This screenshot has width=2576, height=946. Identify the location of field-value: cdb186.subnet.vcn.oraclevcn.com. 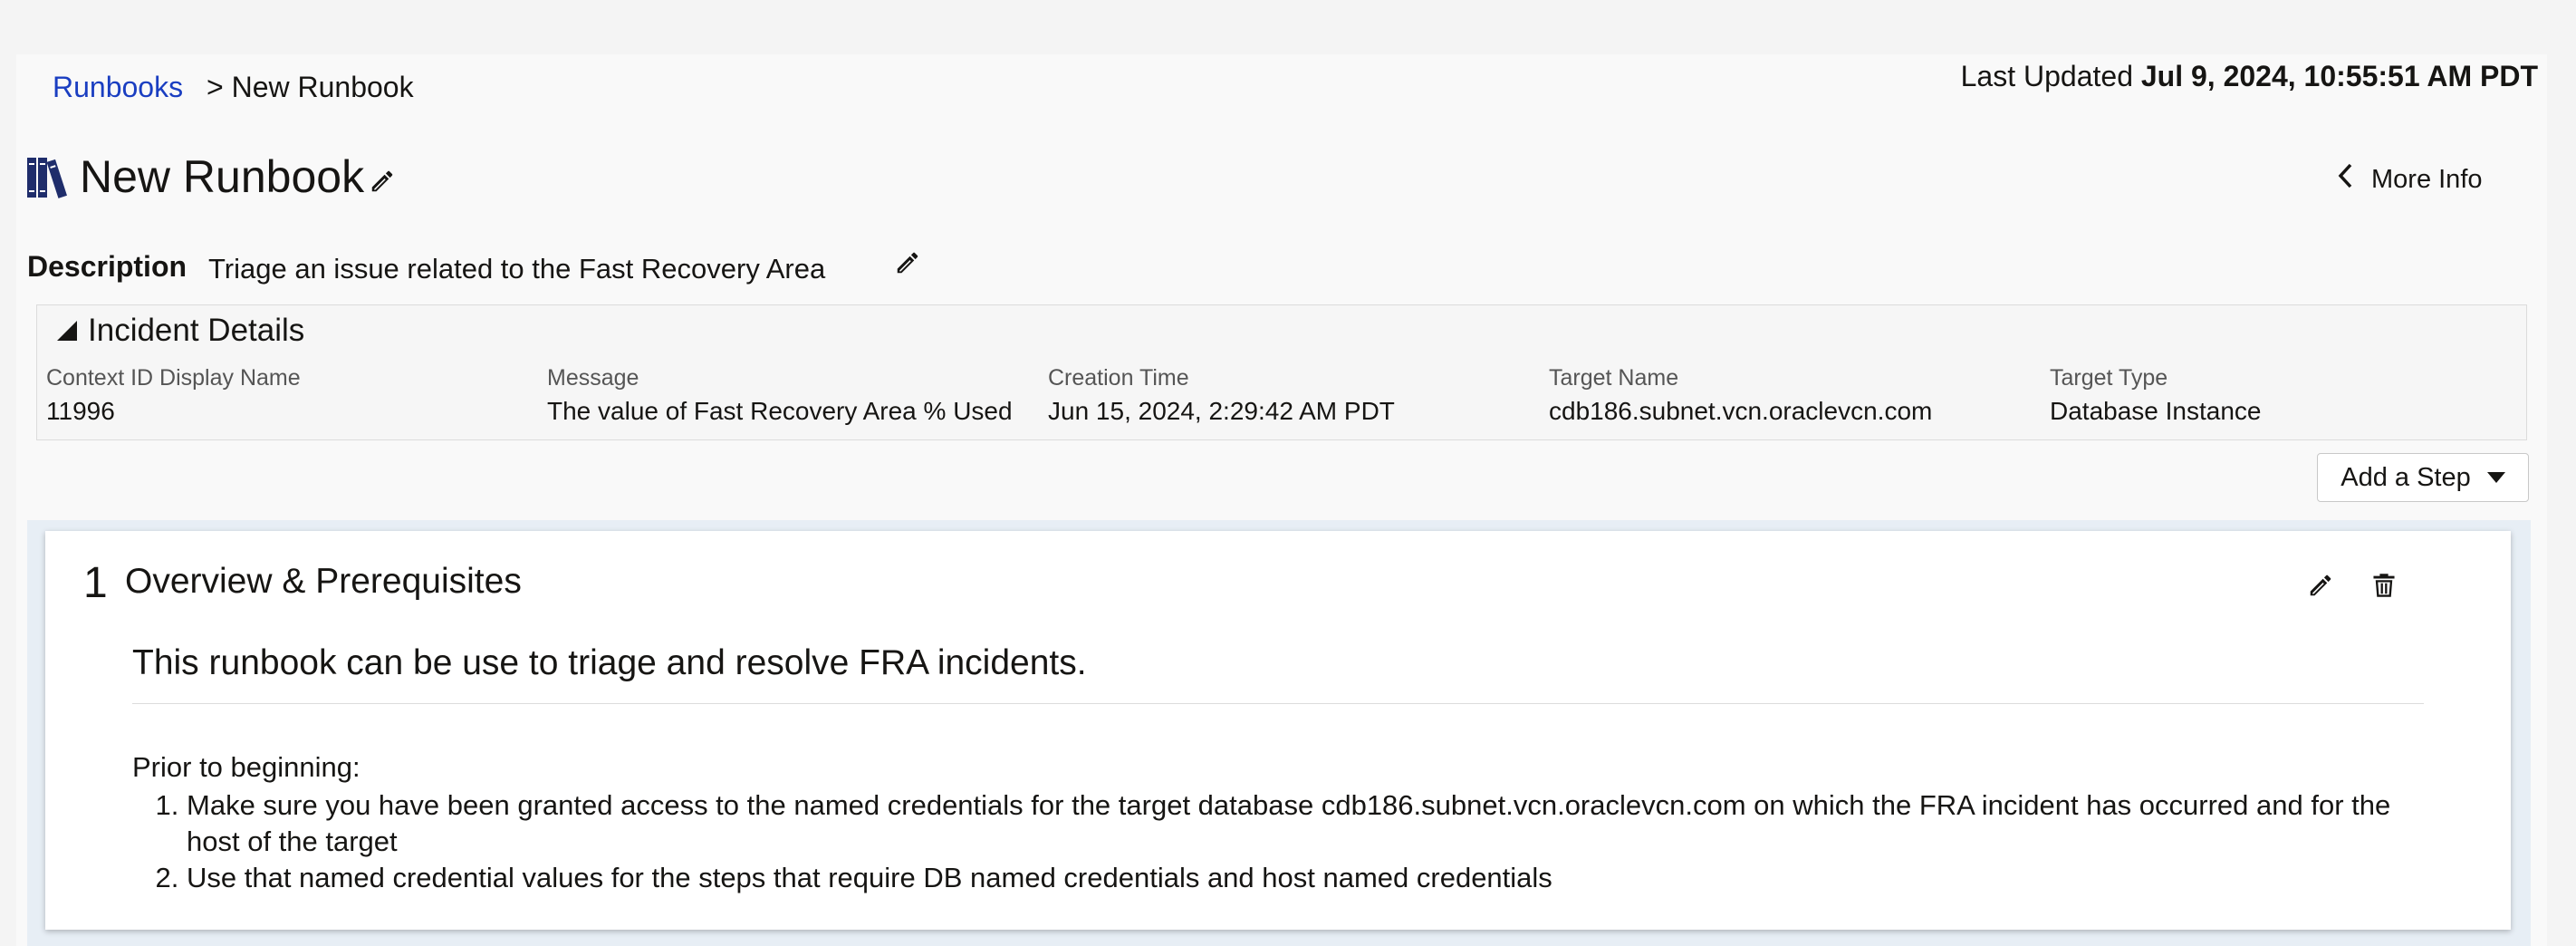
(1741, 411).